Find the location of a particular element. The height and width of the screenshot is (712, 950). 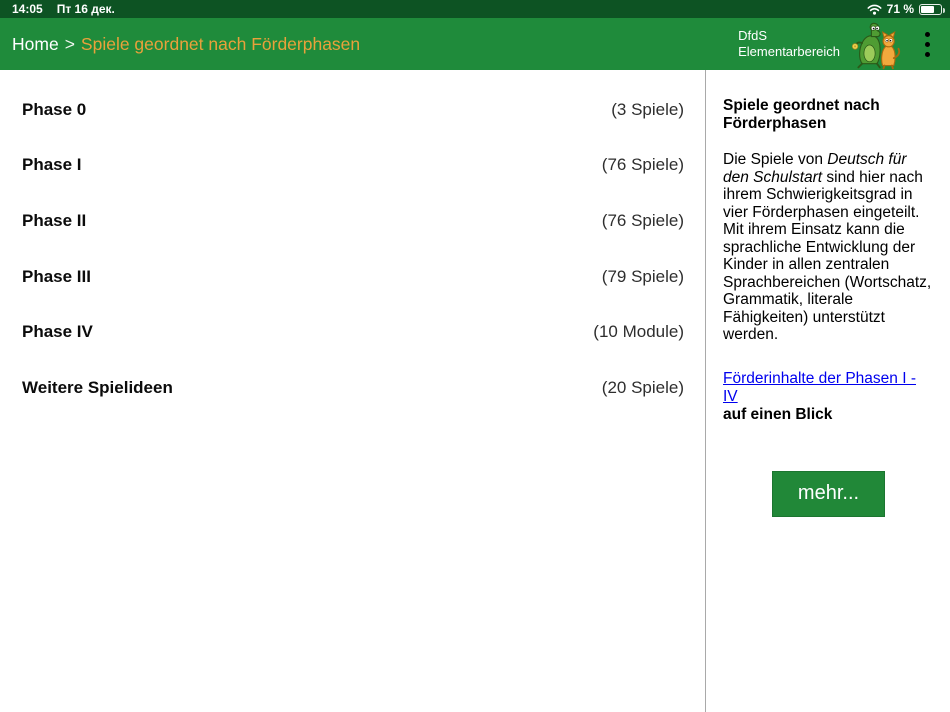

phase-count: (79 Spiele) is located at coordinates (642, 276).